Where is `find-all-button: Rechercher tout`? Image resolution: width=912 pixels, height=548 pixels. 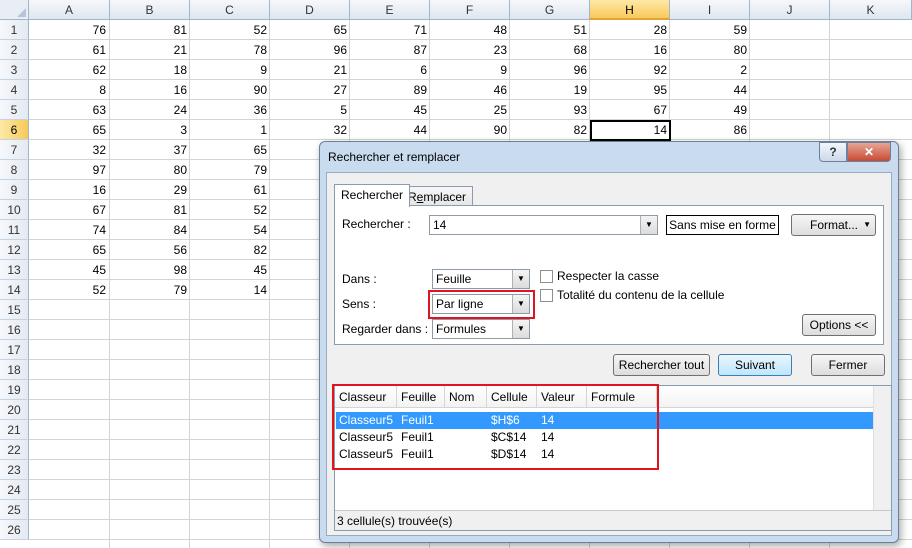
find-all-button: Rechercher tout is located at coordinates (661, 365).